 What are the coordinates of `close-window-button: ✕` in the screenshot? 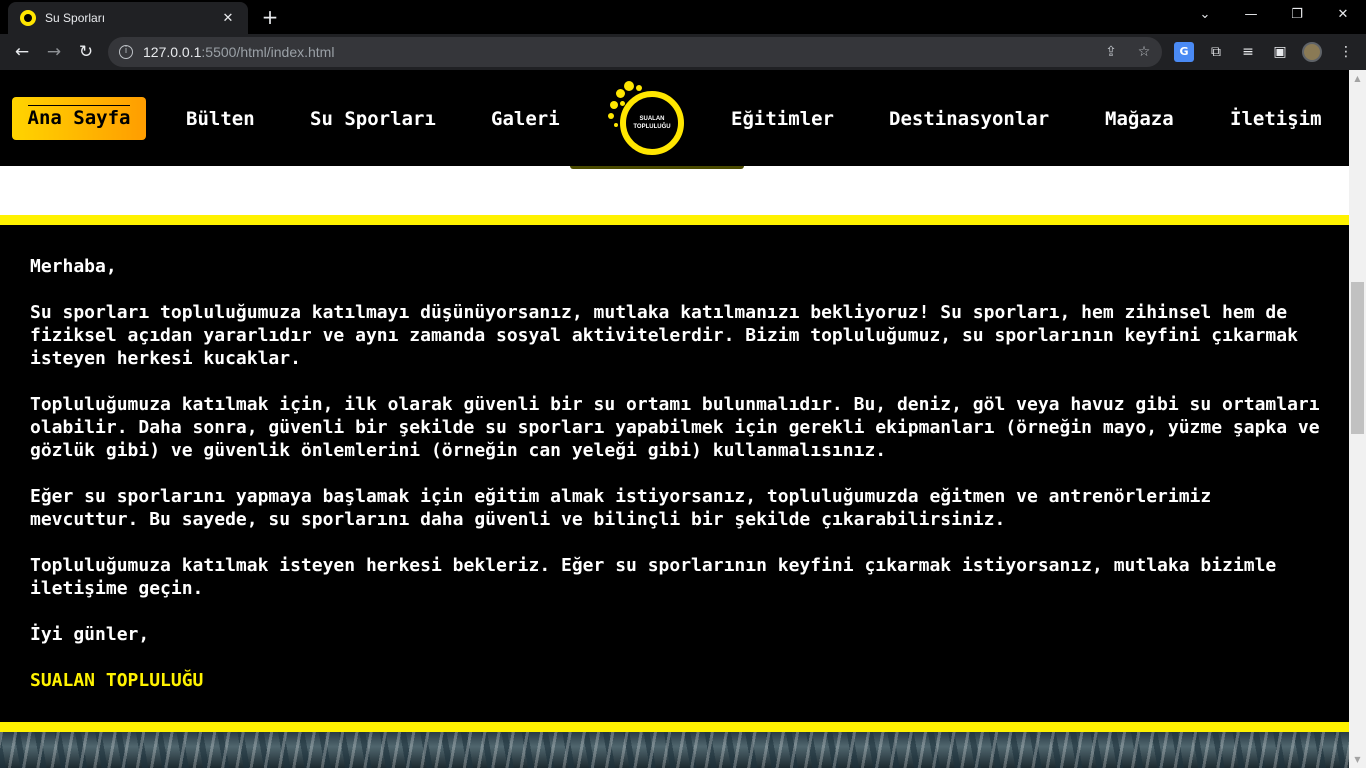 It's located at (1343, 17).